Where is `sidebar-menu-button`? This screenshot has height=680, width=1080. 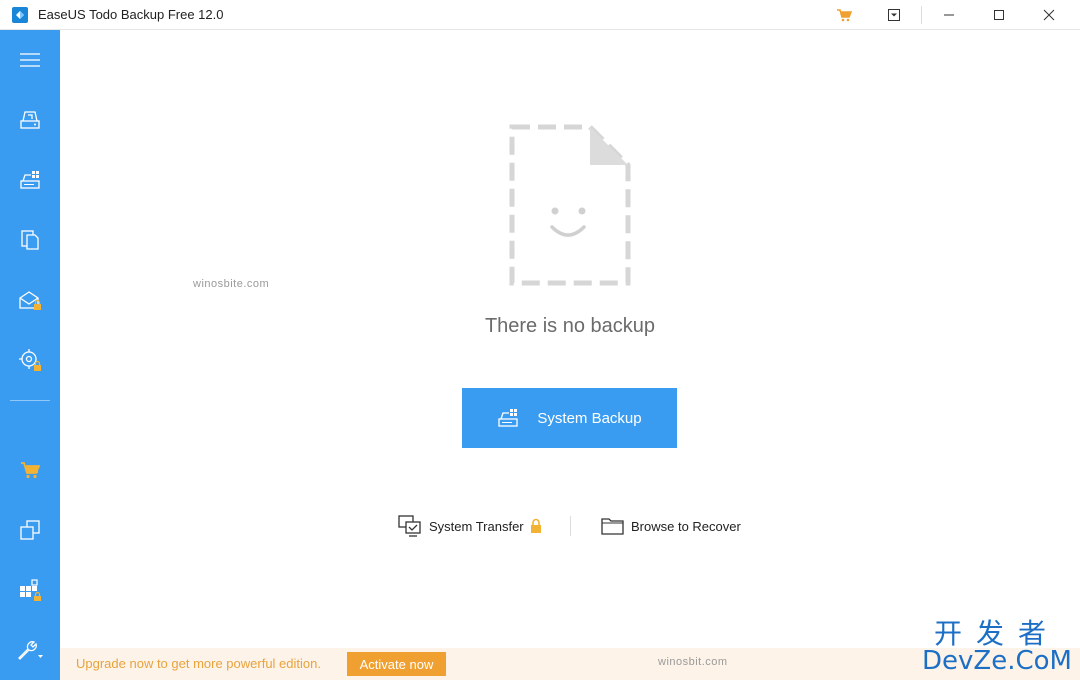 sidebar-menu-button is located at coordinates (30, 60).